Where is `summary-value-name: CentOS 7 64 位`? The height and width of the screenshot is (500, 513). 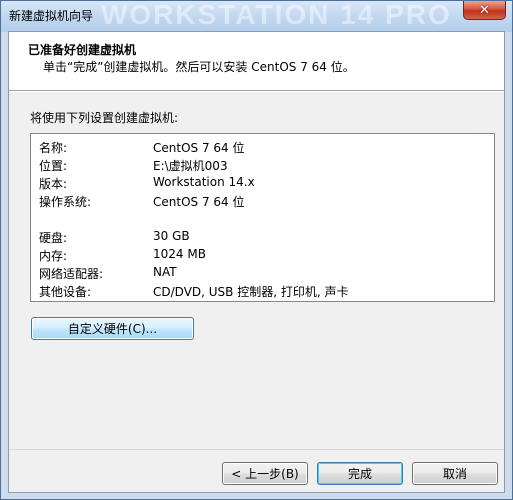 summary-value-name: CentOS 7 64 位 is located at coordinates (199, 148).